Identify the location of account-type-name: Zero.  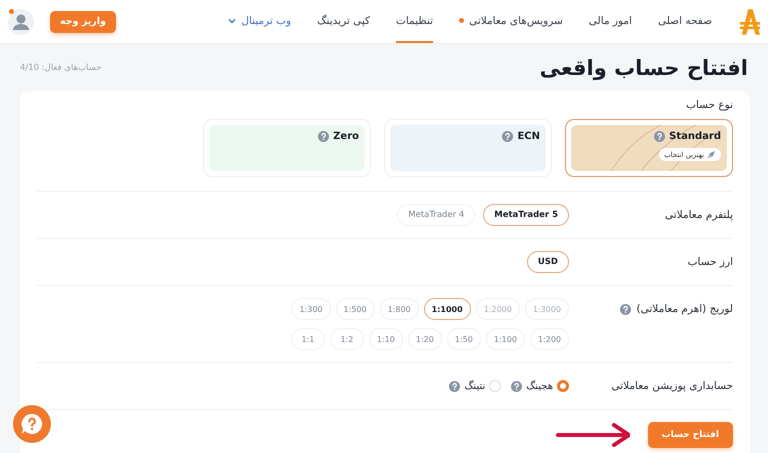
(346, 136).